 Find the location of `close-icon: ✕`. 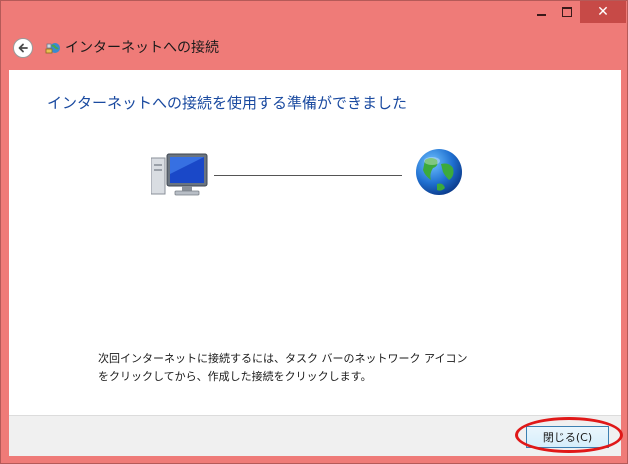

close-icon: ✕ is located at coordinates (603, 12).